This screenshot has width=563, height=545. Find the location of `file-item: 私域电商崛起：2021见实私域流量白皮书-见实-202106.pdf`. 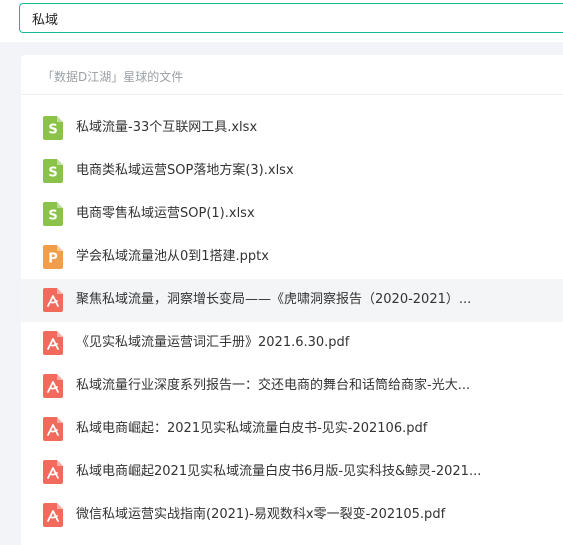

file-item: 私域电商崛起：2021见实私域流量白皮书-见实-202106.pdf is located at coordinates (292, 429).